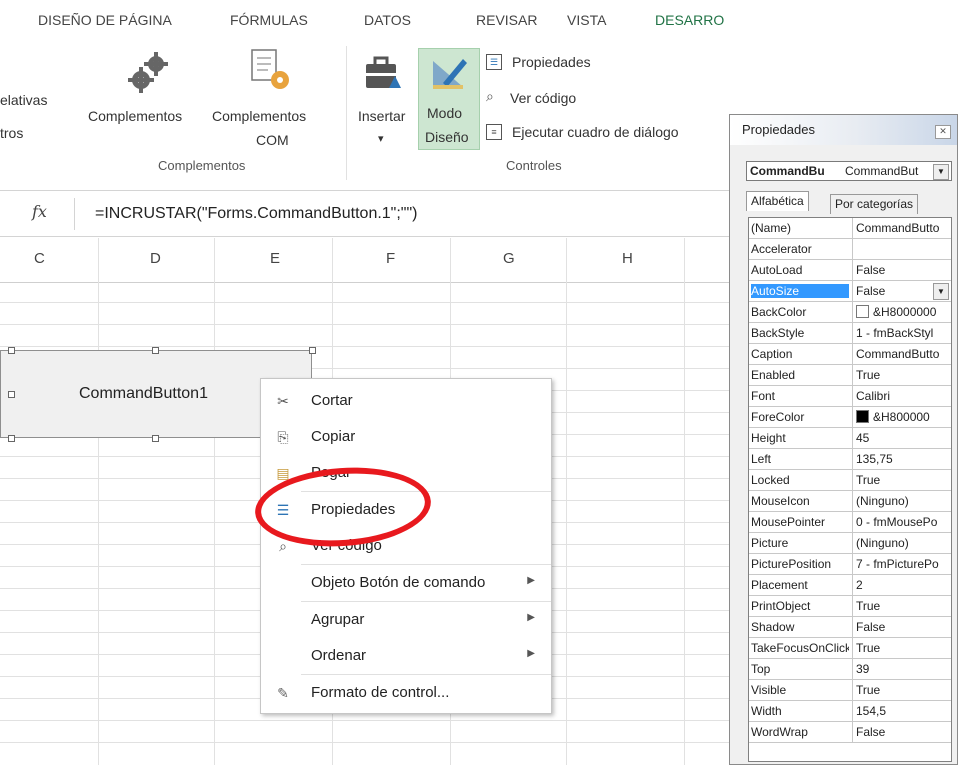 The image size is (958, 765). I want to click on property-value: 7 - fmPicturePo, so click(903, 564).